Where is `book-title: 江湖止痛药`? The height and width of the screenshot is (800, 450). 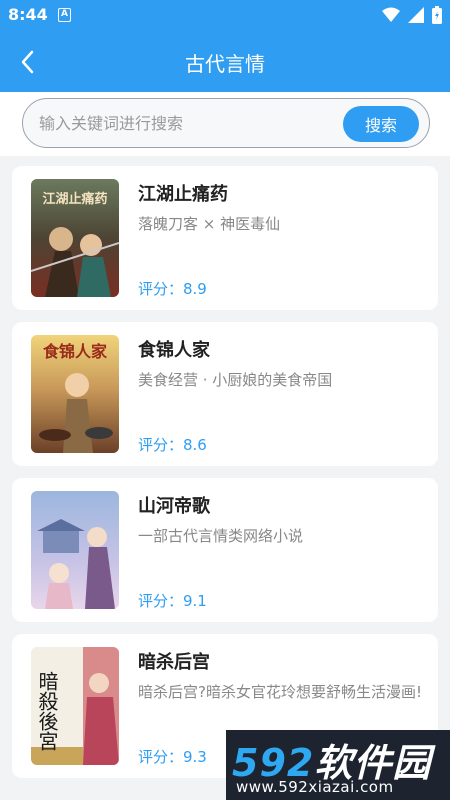 book-title: 江湖止痛药 is located at coordinates (183, 194).